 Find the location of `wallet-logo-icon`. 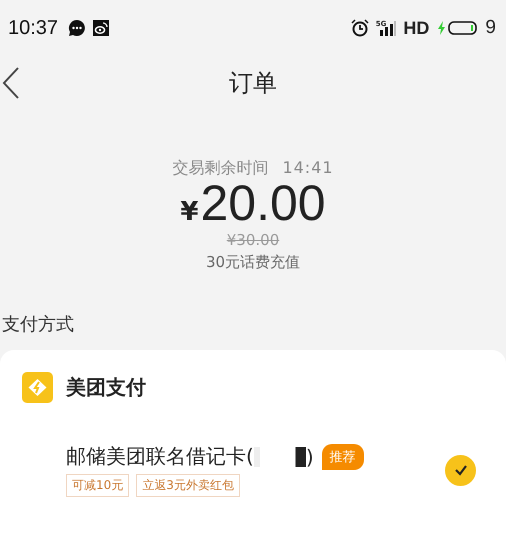

wallet-logo-icon is located at coordinates (37, 387).